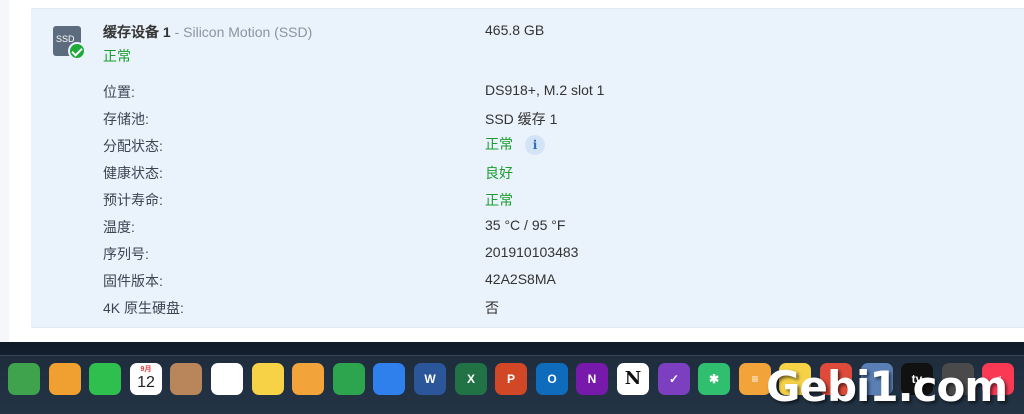 The image size is (1024, 414). Describe the element at coordinates (227, 379) in the screenshot. I see `reminders-icon` at that location.